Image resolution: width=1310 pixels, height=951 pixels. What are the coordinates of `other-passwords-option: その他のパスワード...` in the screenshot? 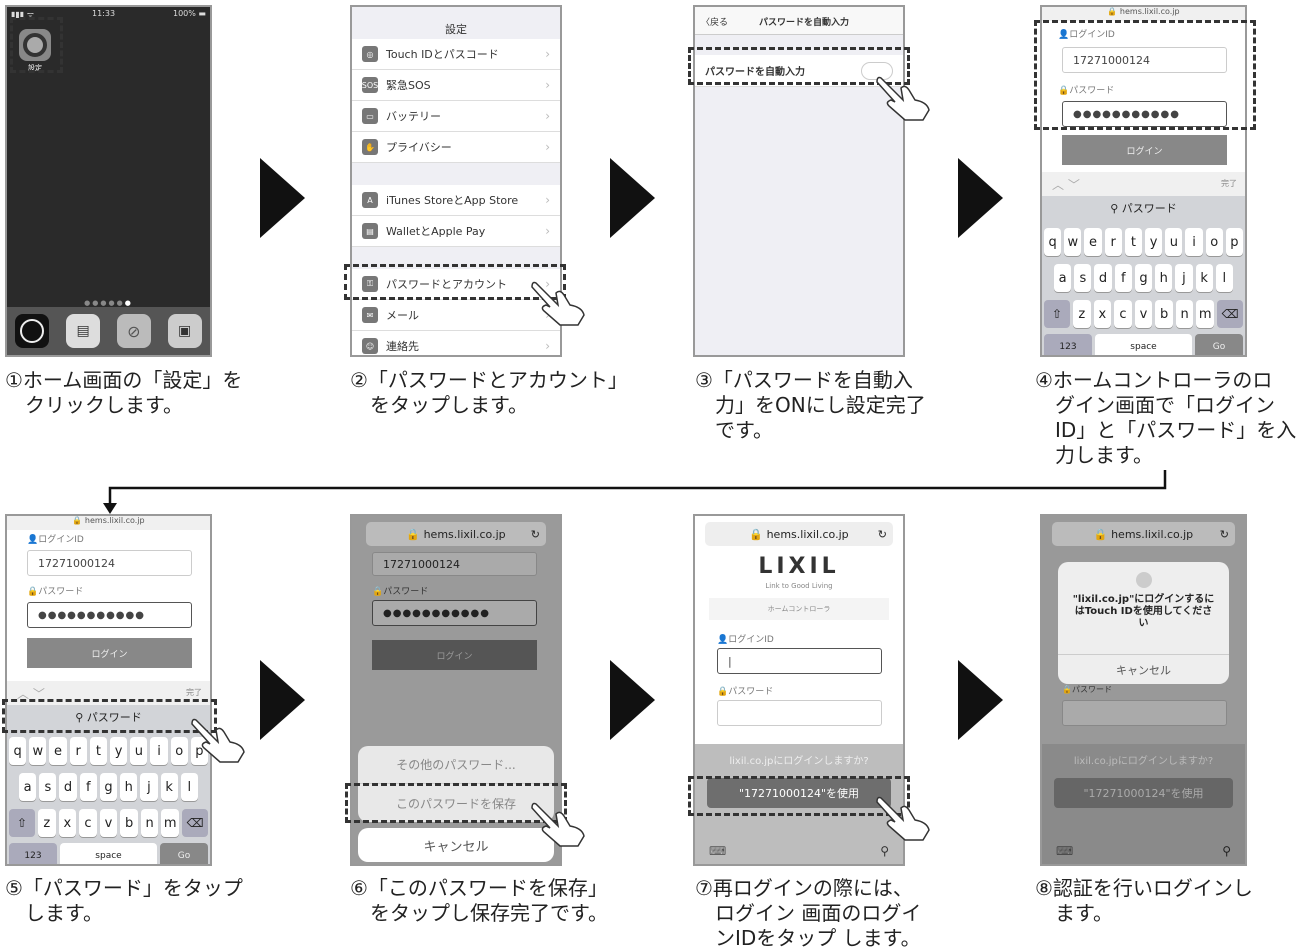 It's located at (456, 765).